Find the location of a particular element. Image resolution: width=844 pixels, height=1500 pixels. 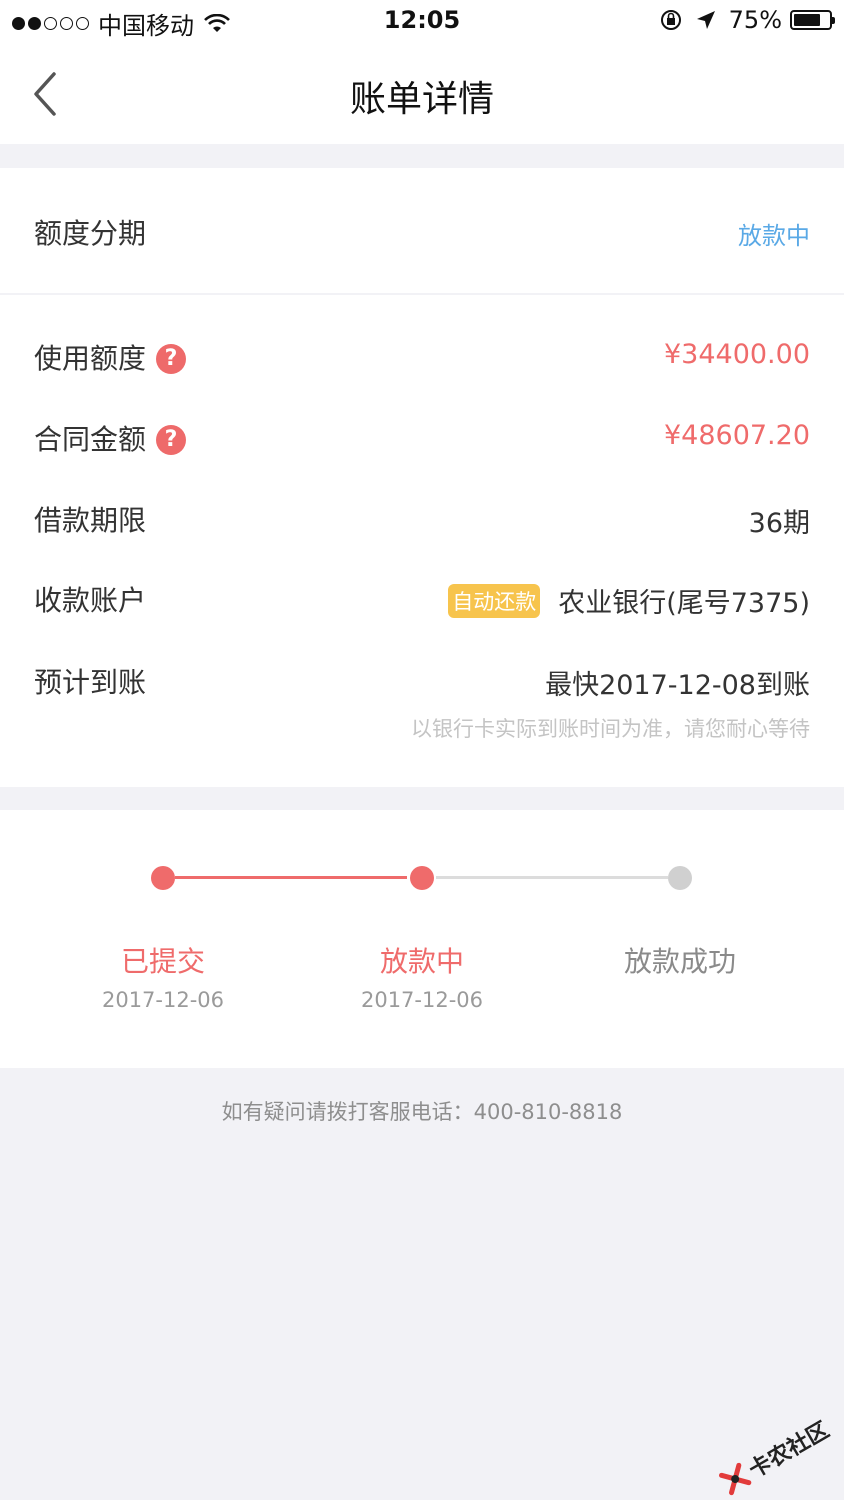

used-amount-value: ¥34400.00 is located at coordinates (736, 354).